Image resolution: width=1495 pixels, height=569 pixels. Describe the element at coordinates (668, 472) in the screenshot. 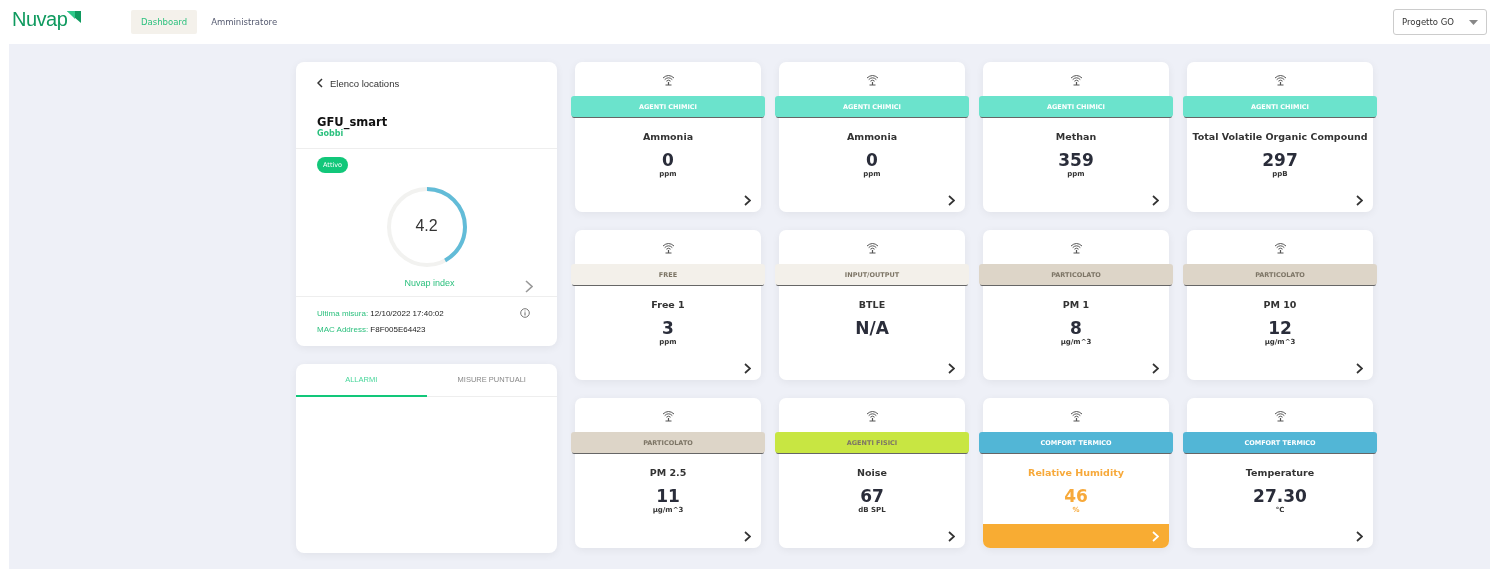

I see `sensor-name: PM 2.5` at that location.